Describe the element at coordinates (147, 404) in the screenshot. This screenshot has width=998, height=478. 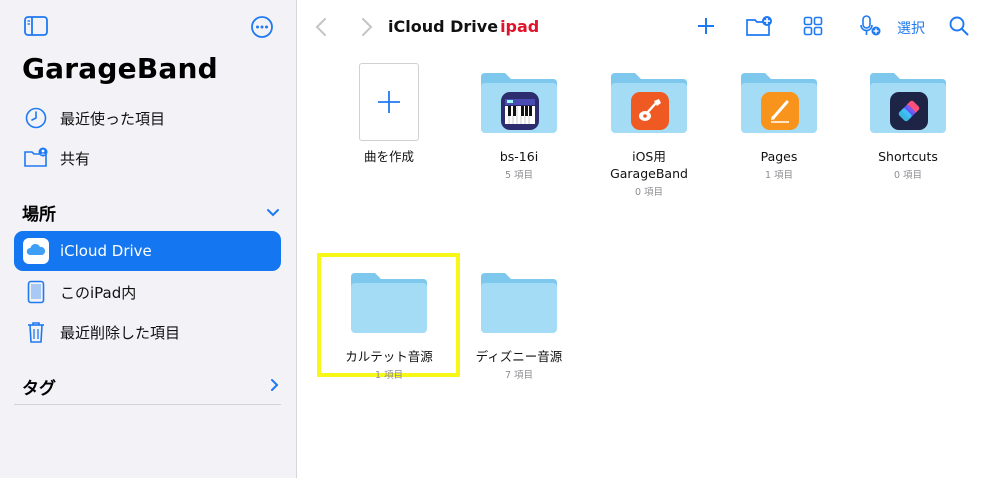
I see `sidebar-divider` at that location.